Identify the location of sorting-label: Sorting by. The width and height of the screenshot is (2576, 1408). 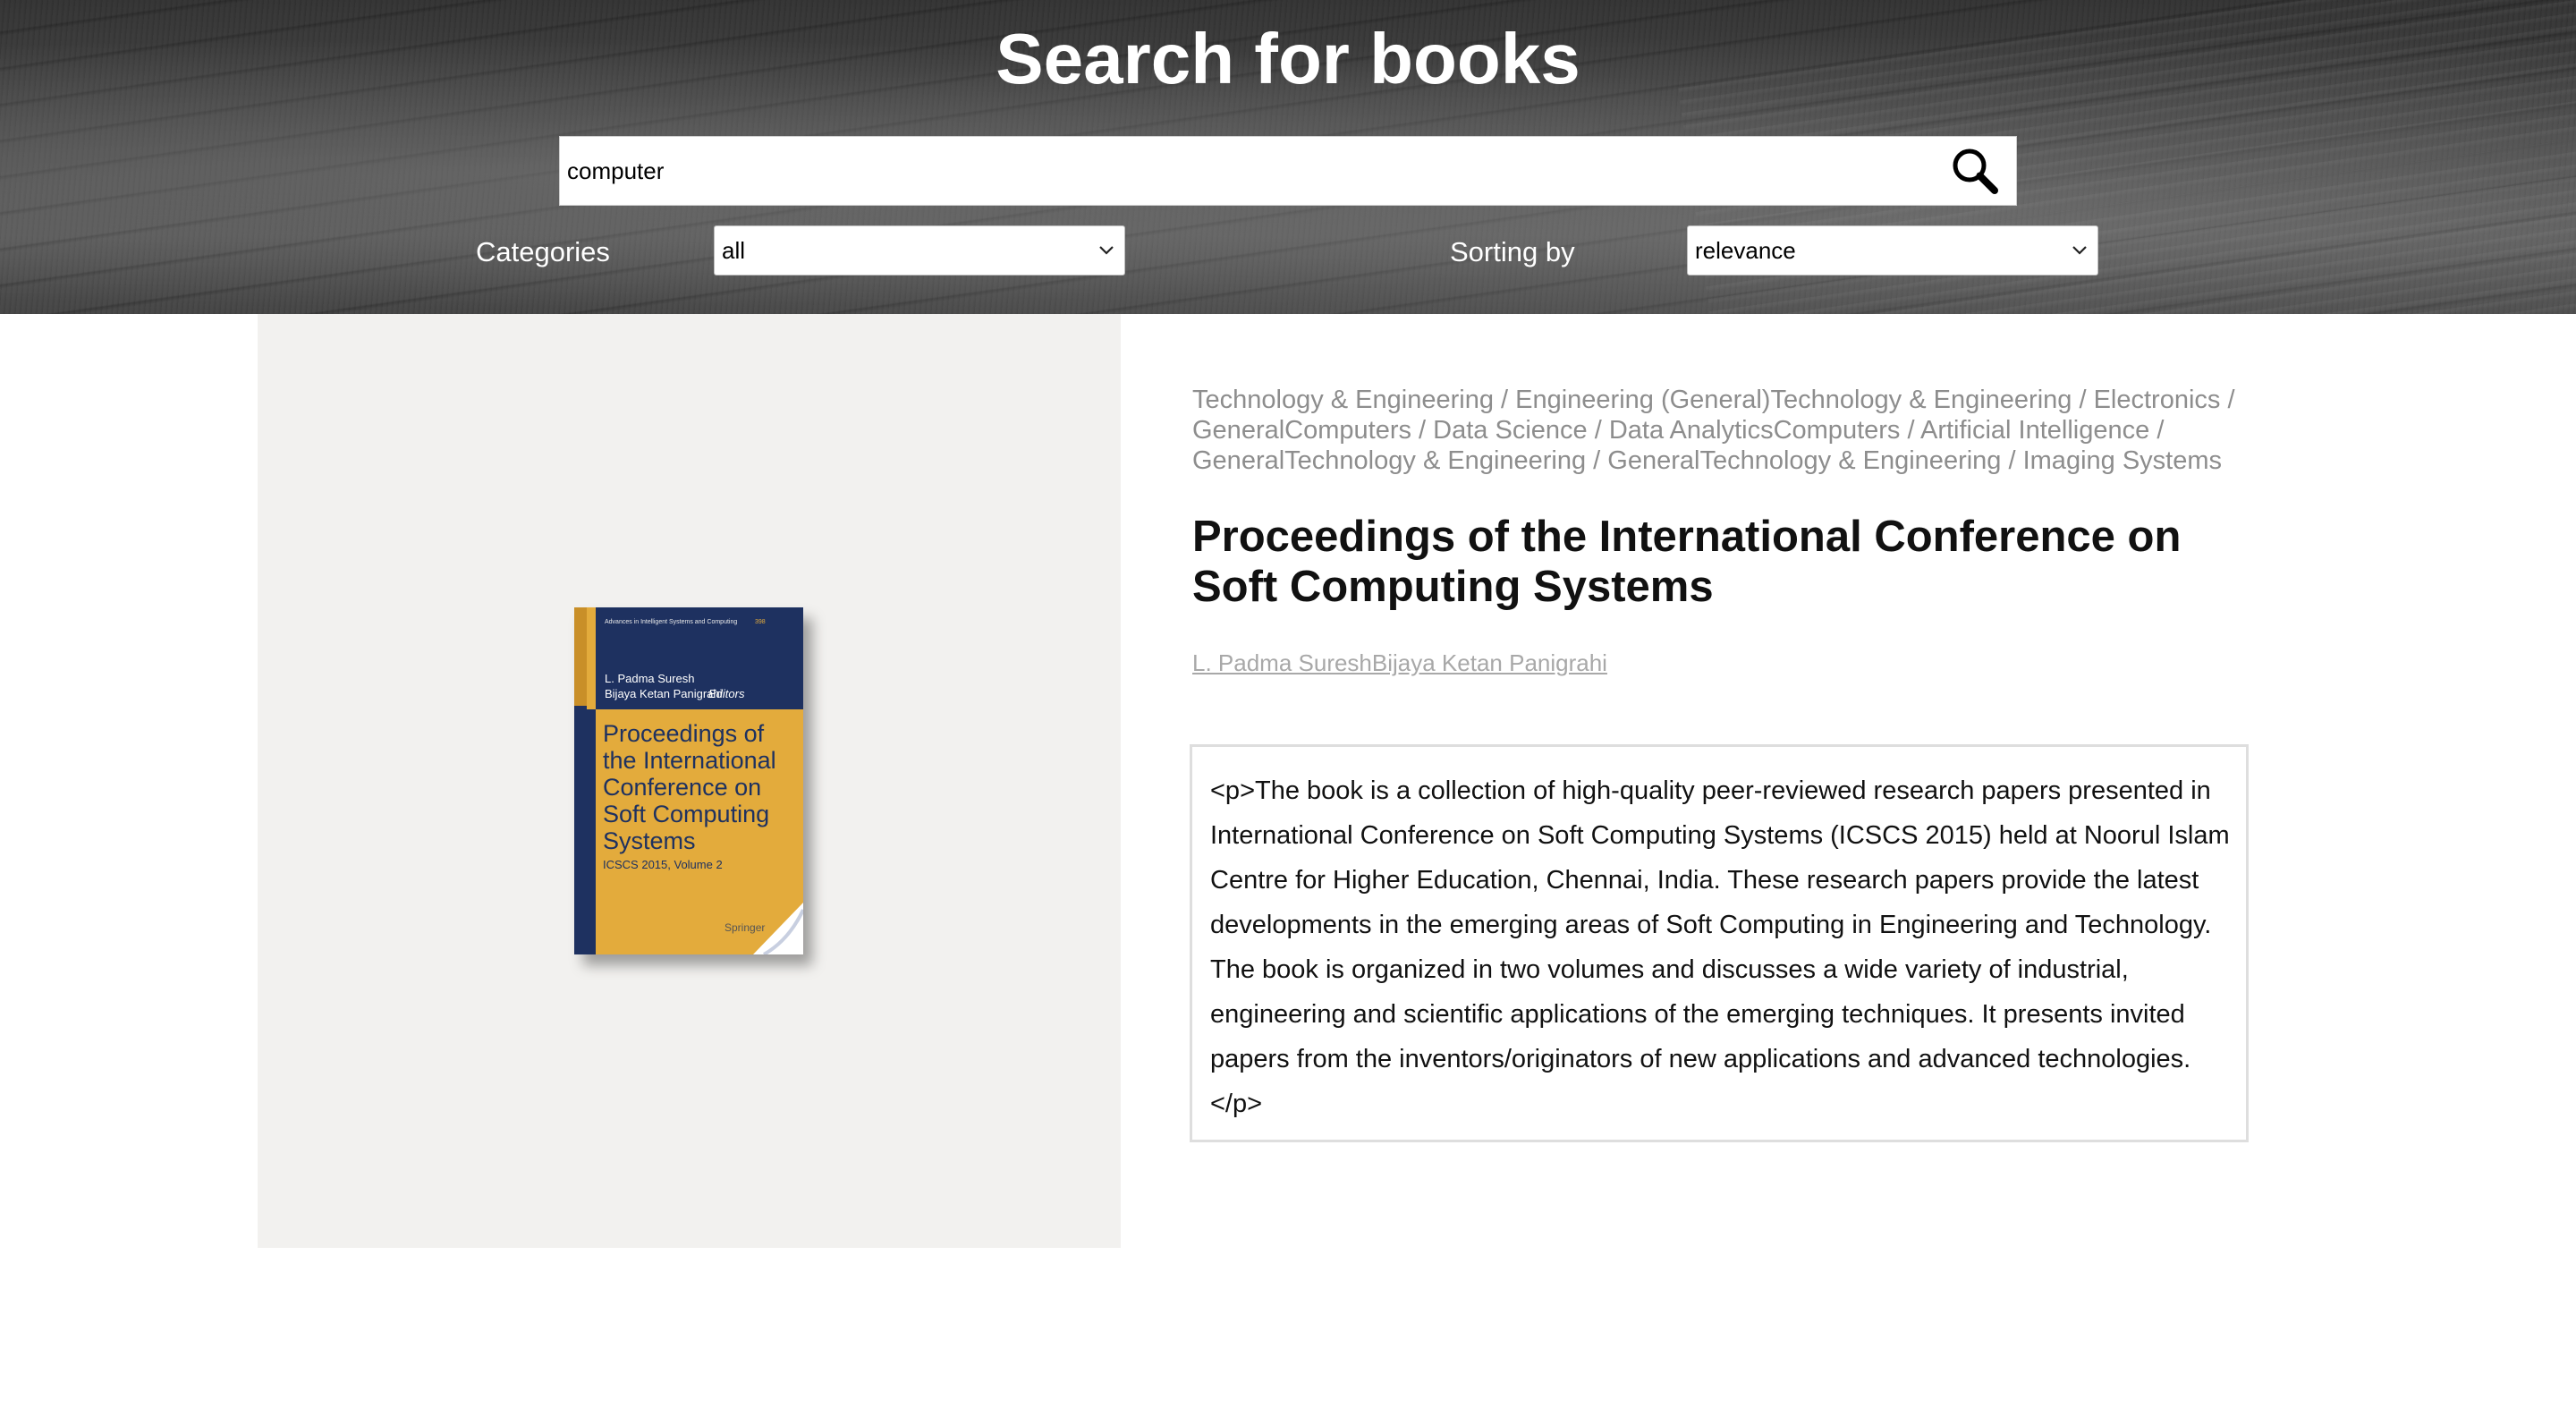
(1512, 252).